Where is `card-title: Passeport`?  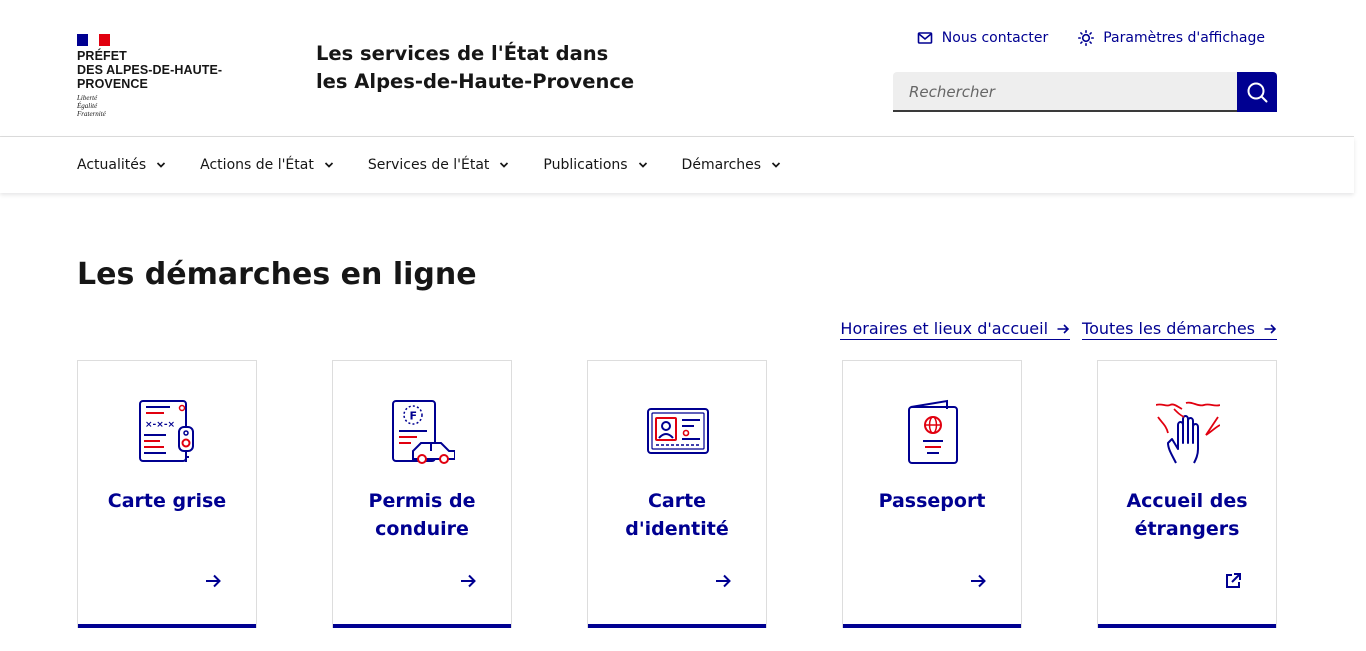
card-title: Passeport is located at coordinates (932, 501).